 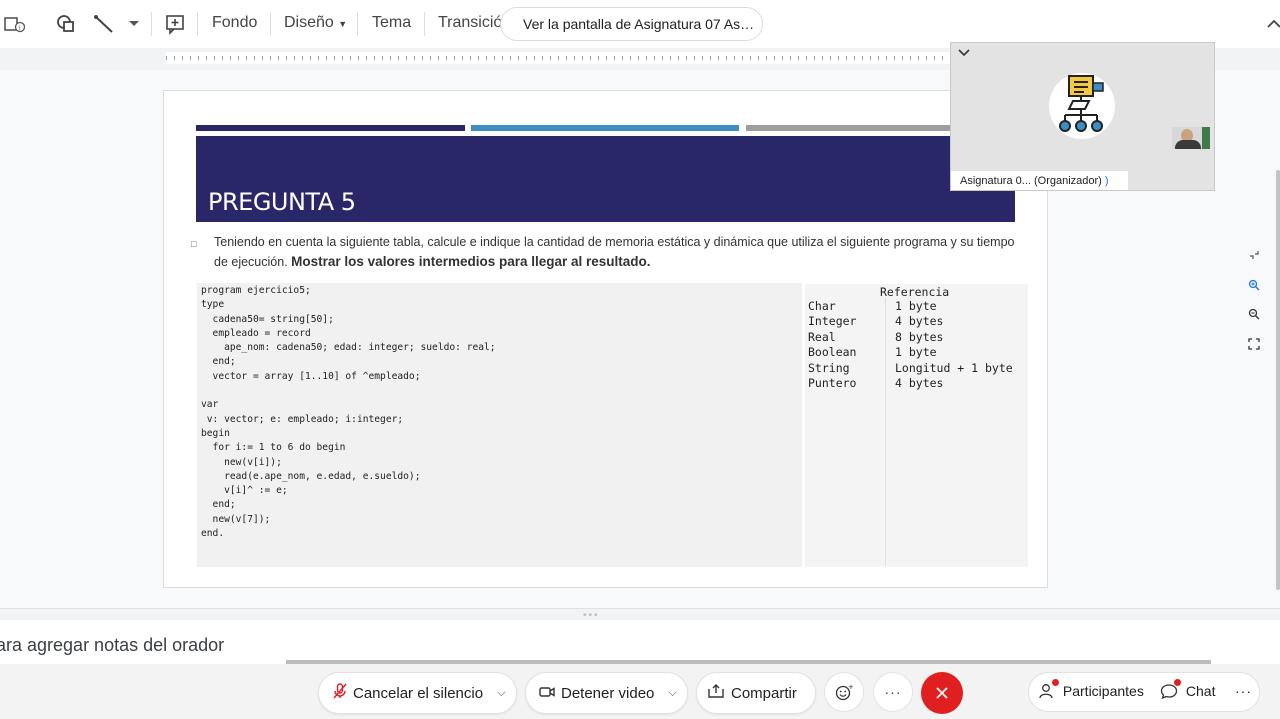 What do you see at coordinates (915, 292) in the screenshot?
I see `reference-title: Referencia` at bounding box center [915, 292].